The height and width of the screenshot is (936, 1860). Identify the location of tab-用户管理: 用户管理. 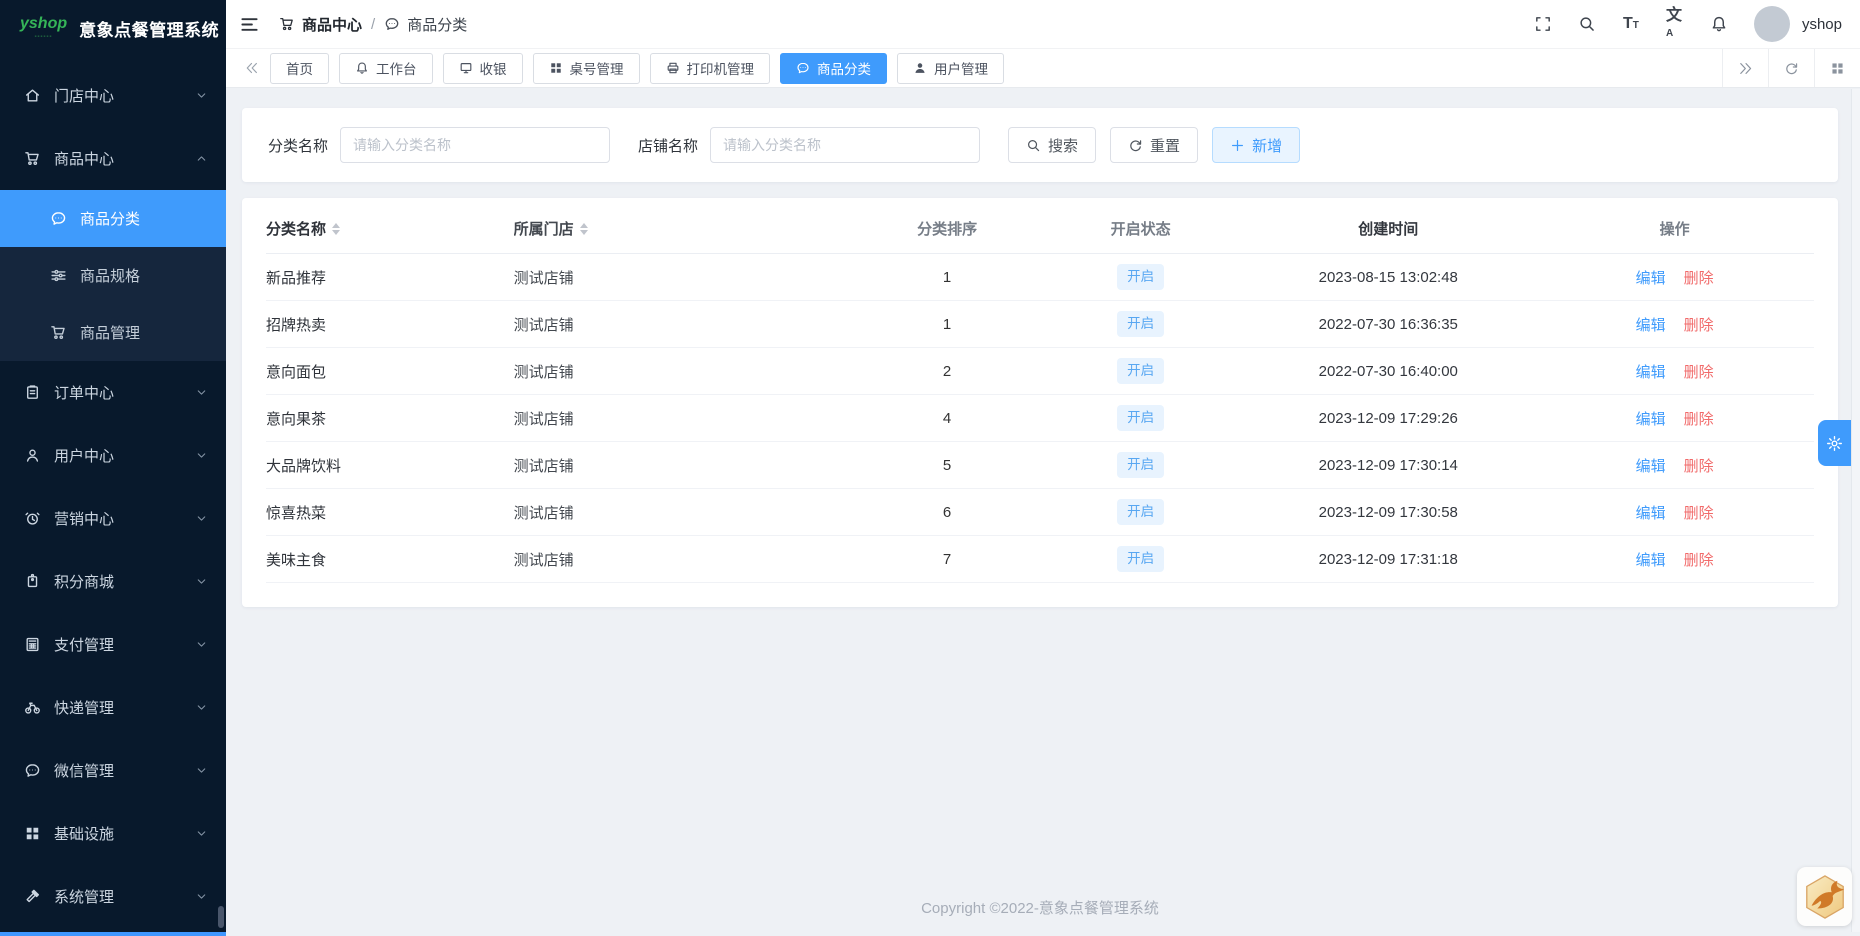
(950, 68).